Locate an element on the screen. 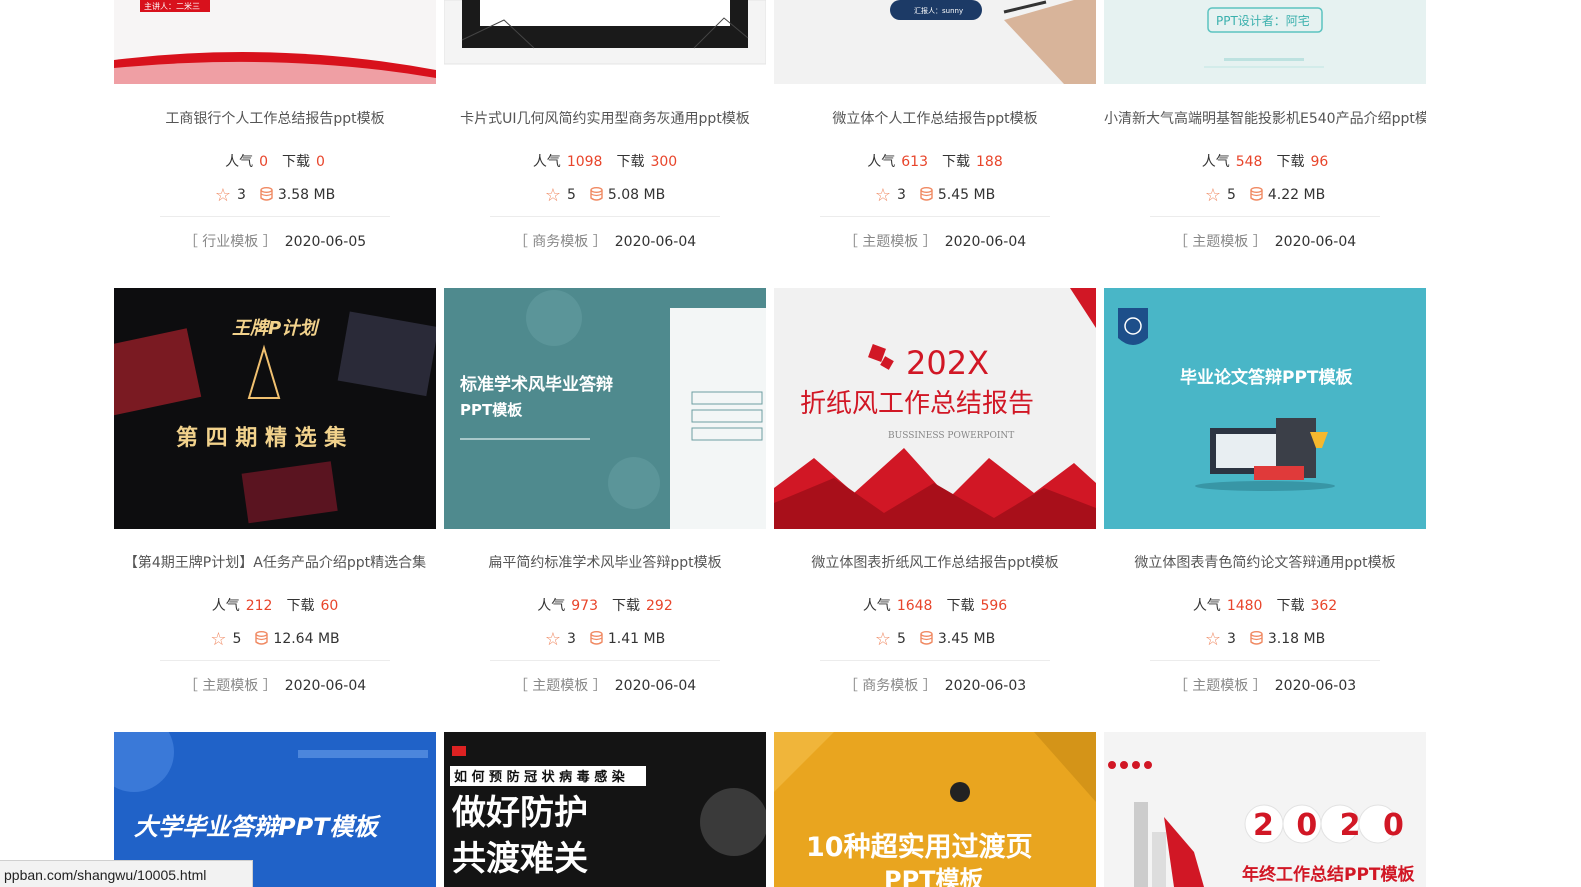  downloads-count: 292 is located at coordinates (659, 606).